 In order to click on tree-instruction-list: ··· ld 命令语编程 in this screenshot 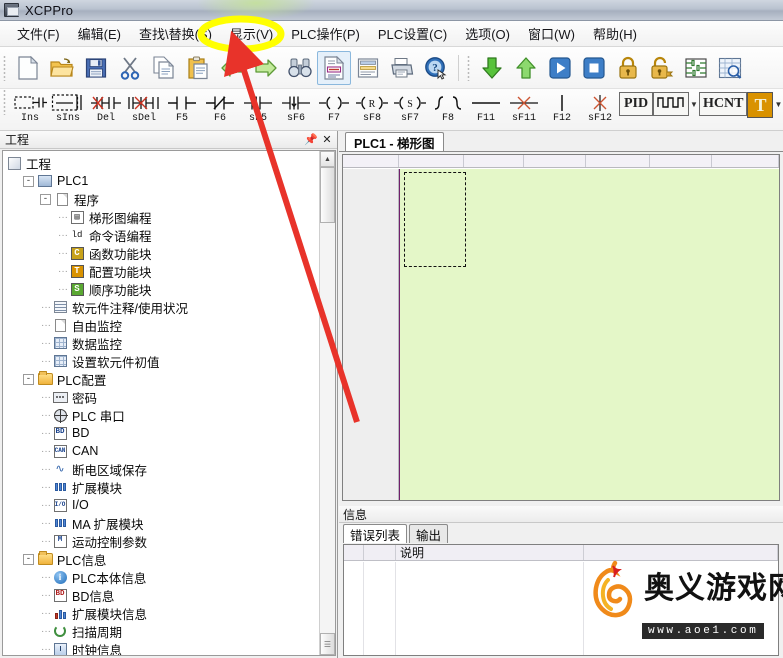, I will do `click(162, 235)`.